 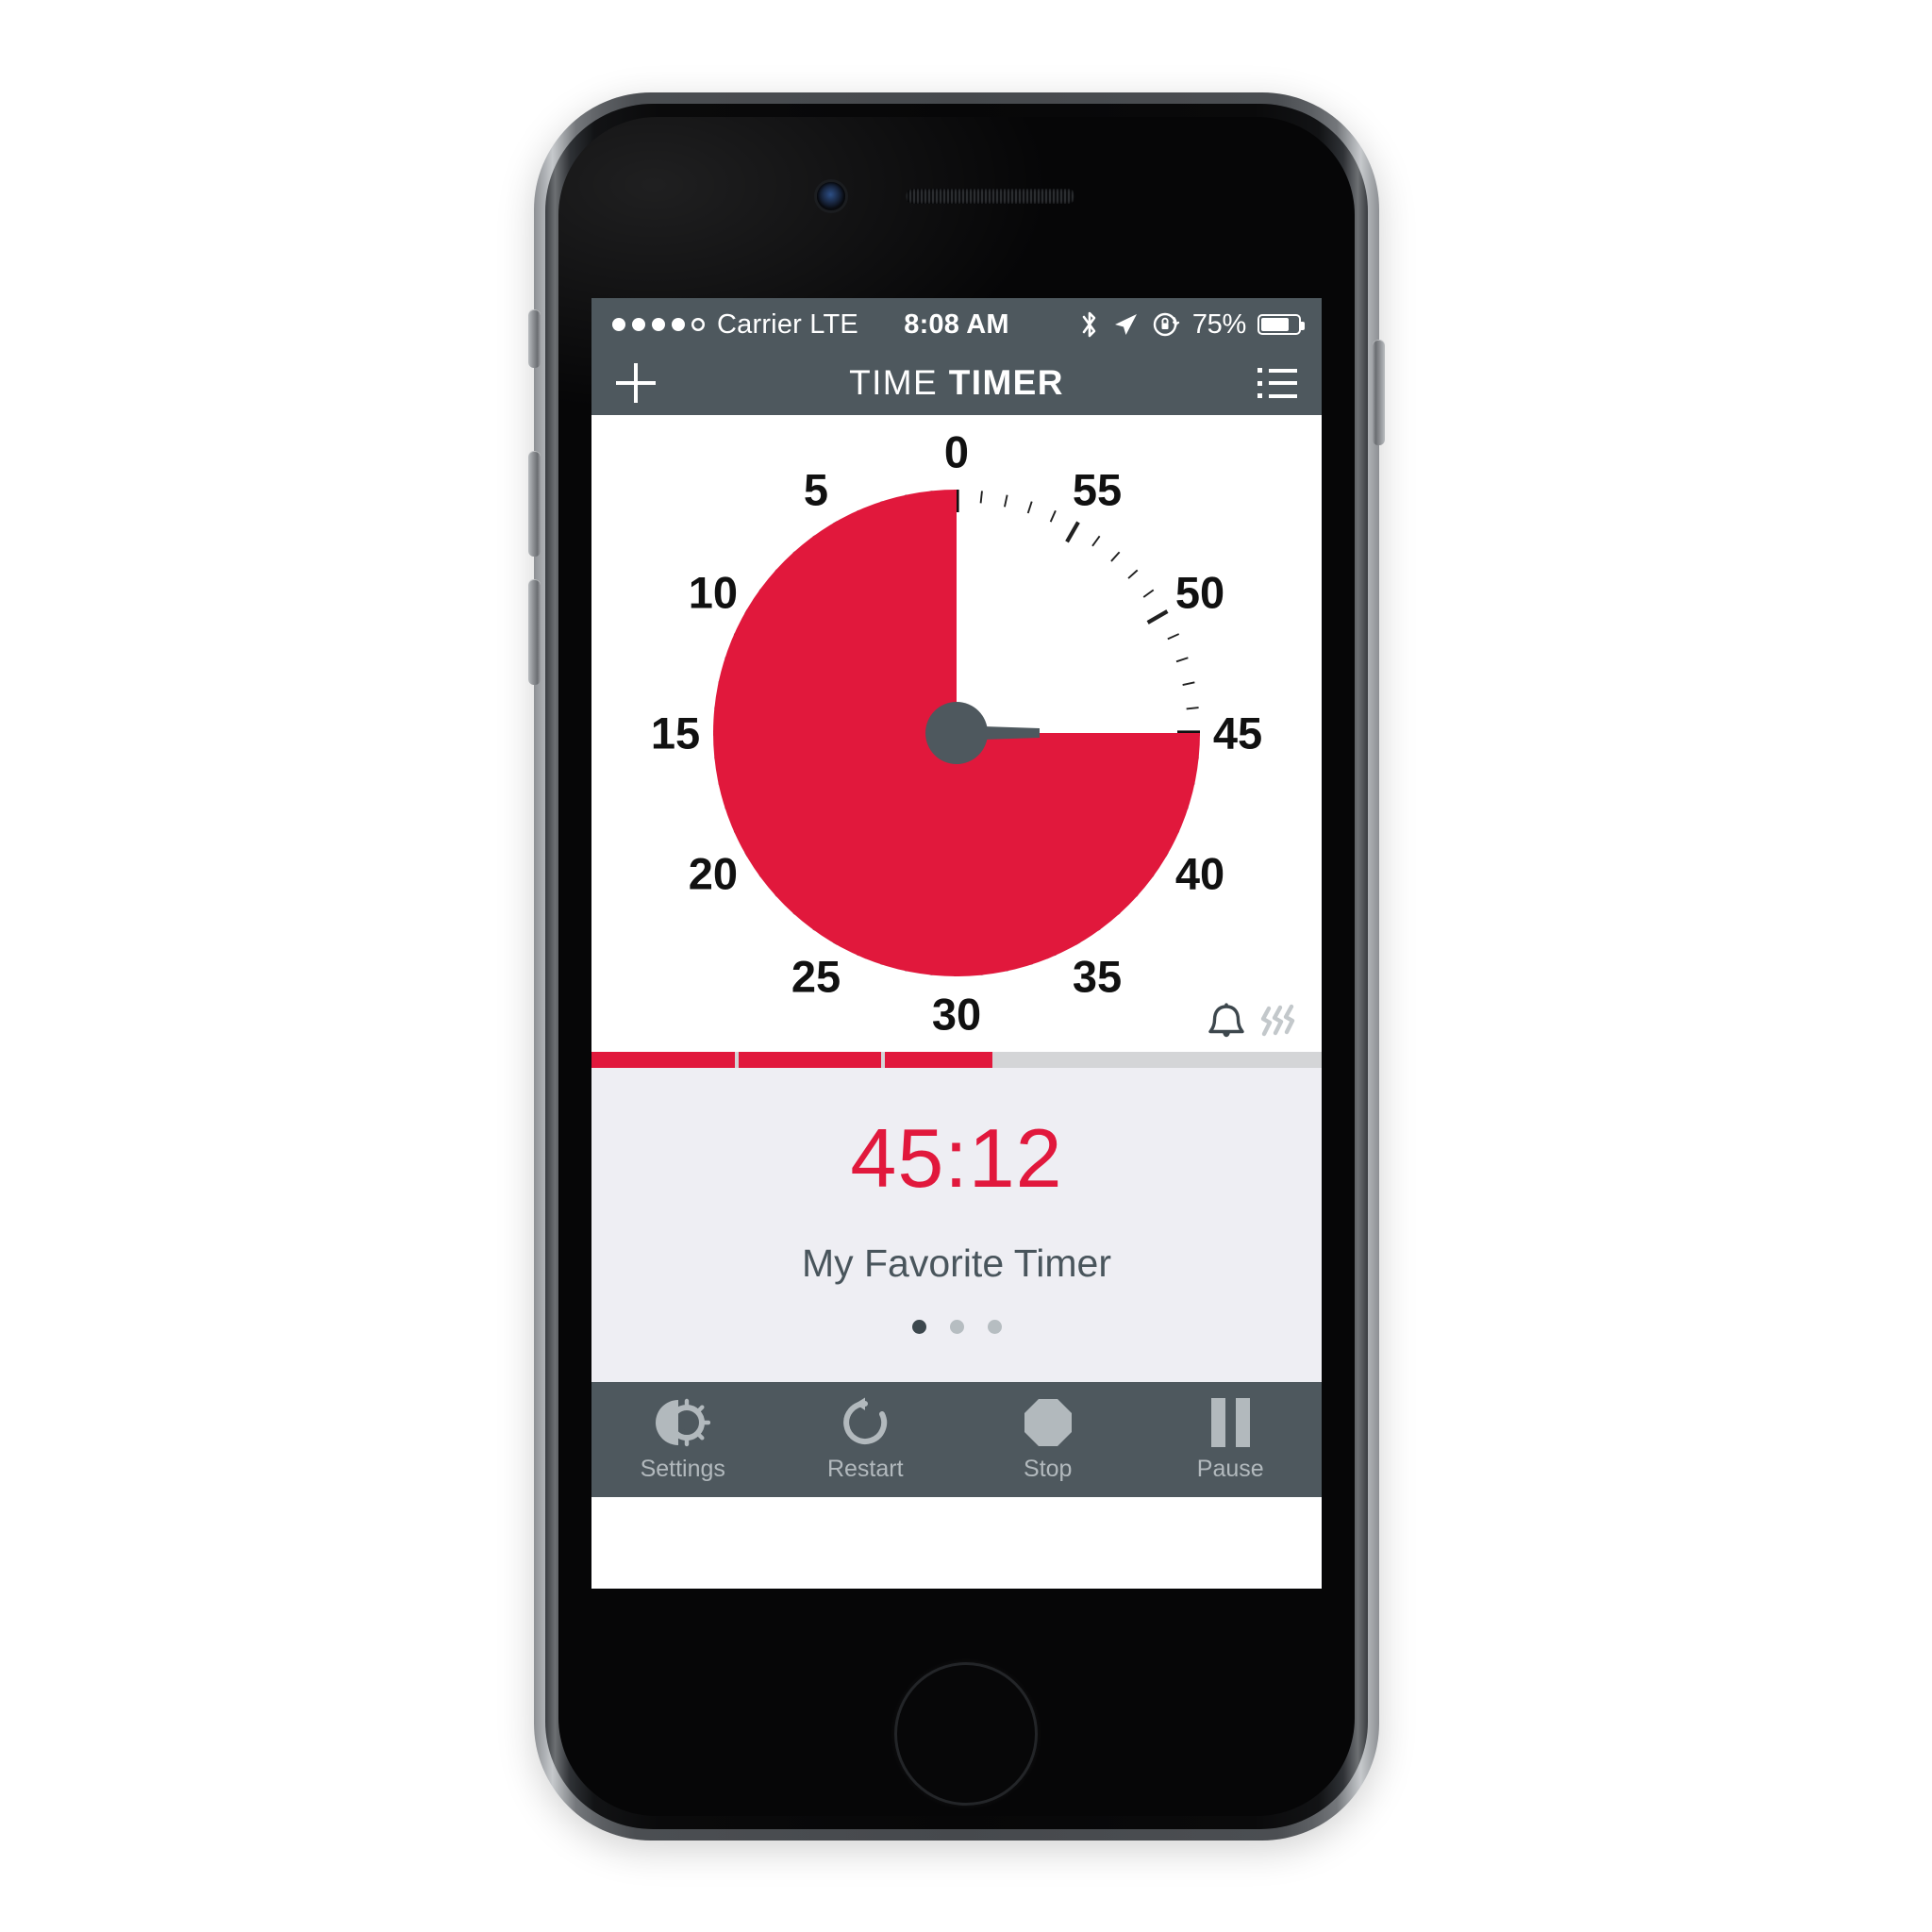 I want to click on status-bar: Carrier LTE 8:08 AM 75%, so click(x=957, y=325).